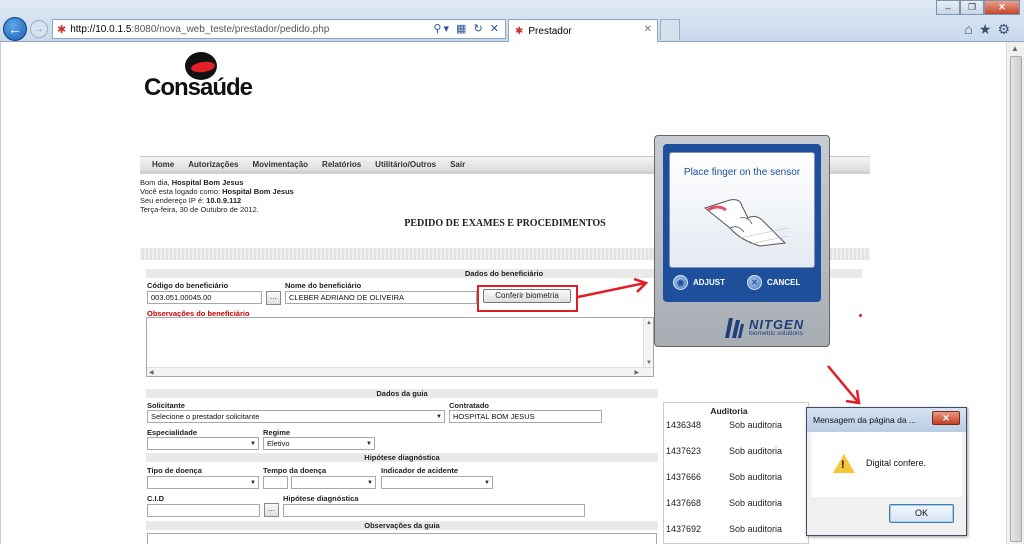  I want to click on address-bar-icons: ⚲▾ ▦ ↻ ✕, so click(467, 28).